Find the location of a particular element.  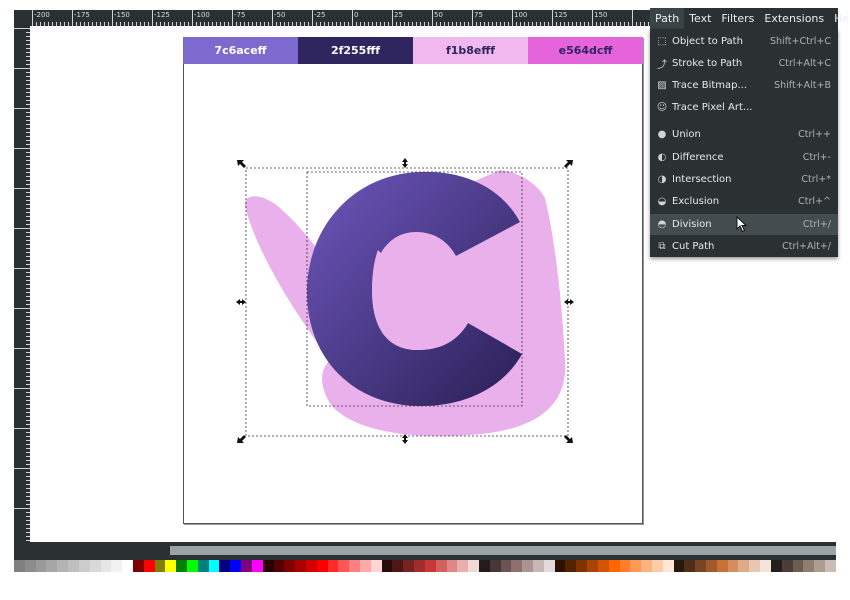

menu-item-object-to-path: ⬚ Object to Path Shift+Ctrl+C is located at coordinates (744, 41).